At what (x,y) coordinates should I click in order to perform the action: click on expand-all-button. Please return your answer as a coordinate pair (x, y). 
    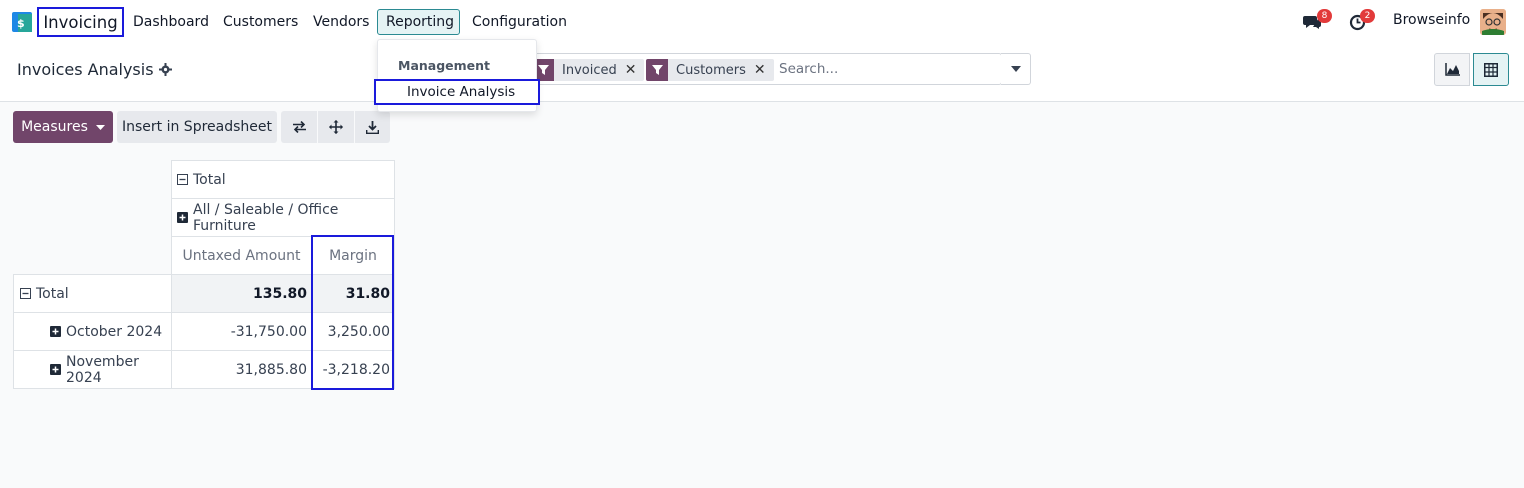
    Looking at the image, I should click on (336, 127).